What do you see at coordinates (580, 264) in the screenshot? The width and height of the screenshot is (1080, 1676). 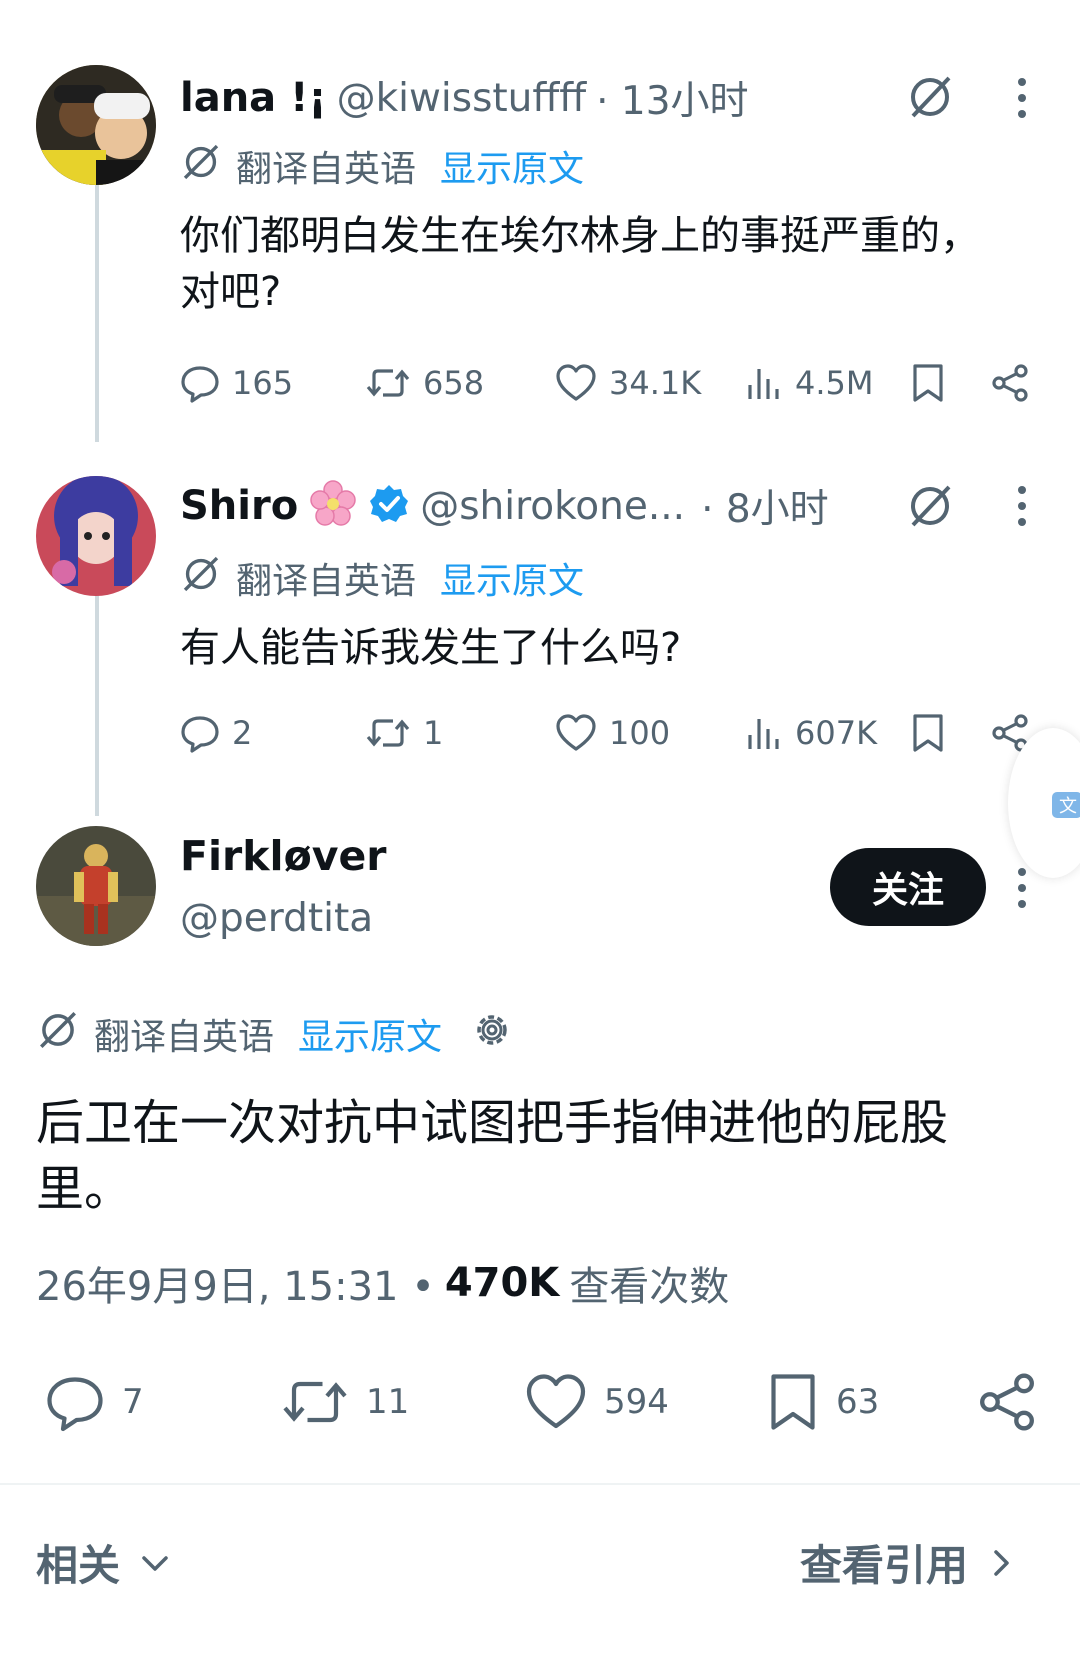 I see `post-text: 你们都明白发生在埃尔林身上的事挺严重的，对吧?` at bounding box center [580, 264].